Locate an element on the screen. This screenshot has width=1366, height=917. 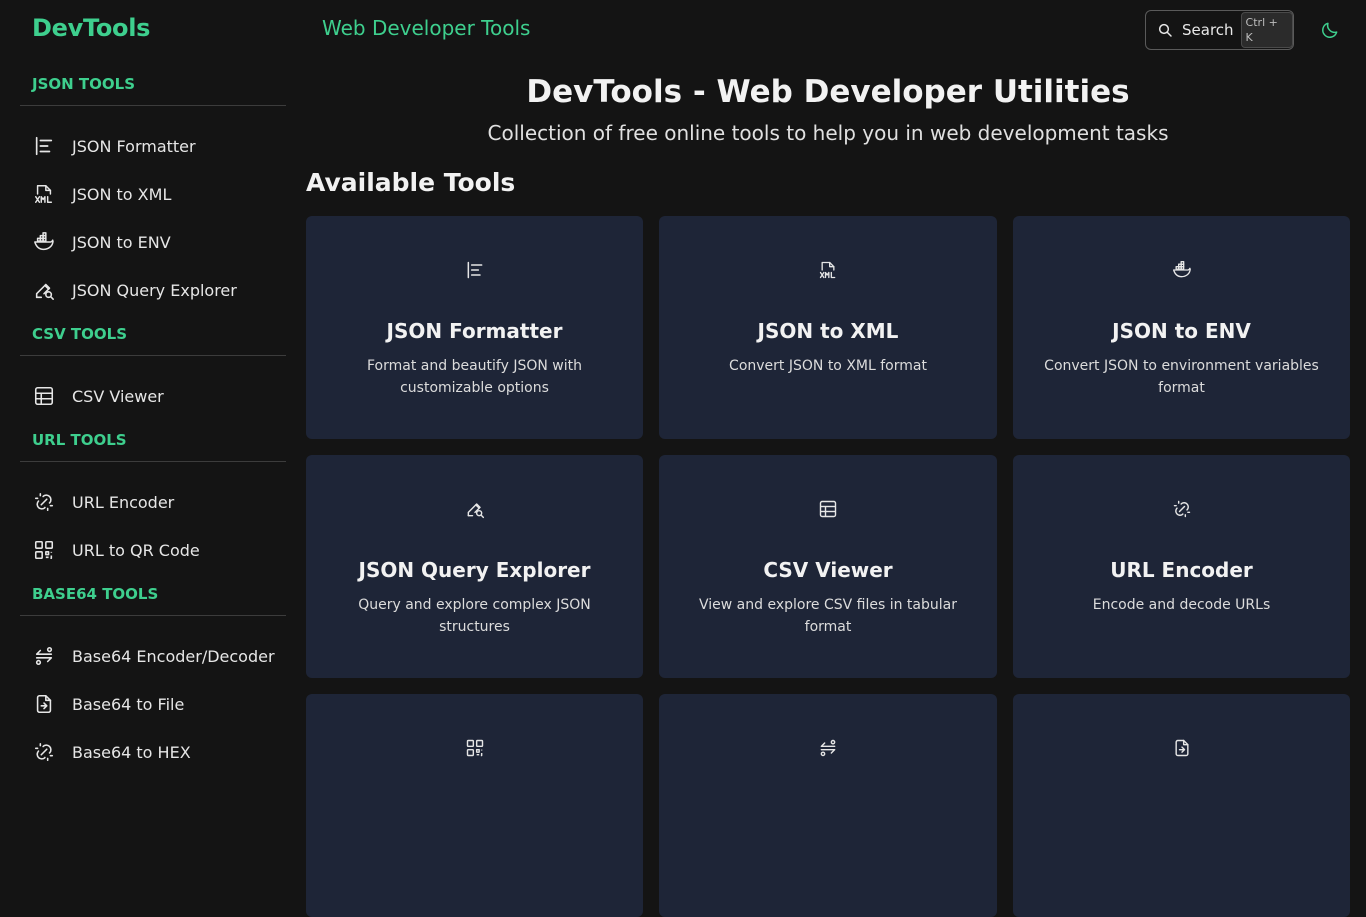
search-button: Search Ctrl + K is located at coordinates (1219, 30).